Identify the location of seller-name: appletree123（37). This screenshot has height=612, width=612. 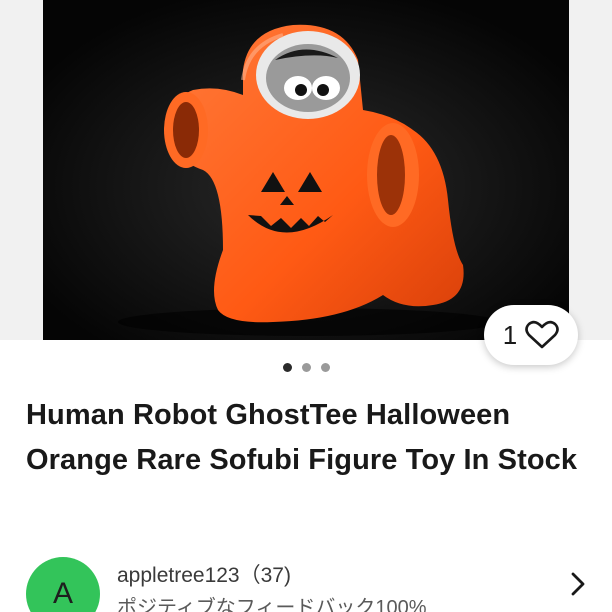
(204, 574).